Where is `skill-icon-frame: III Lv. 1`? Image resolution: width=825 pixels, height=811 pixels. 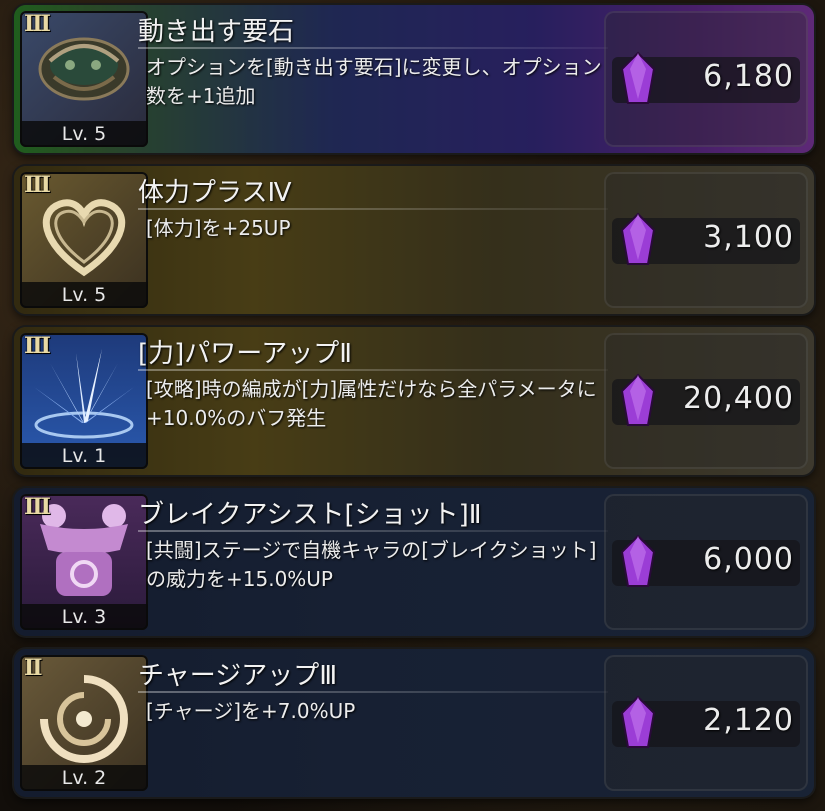
skill-icon-frame: III Lv. 1 is located at coordinates (84, 401).